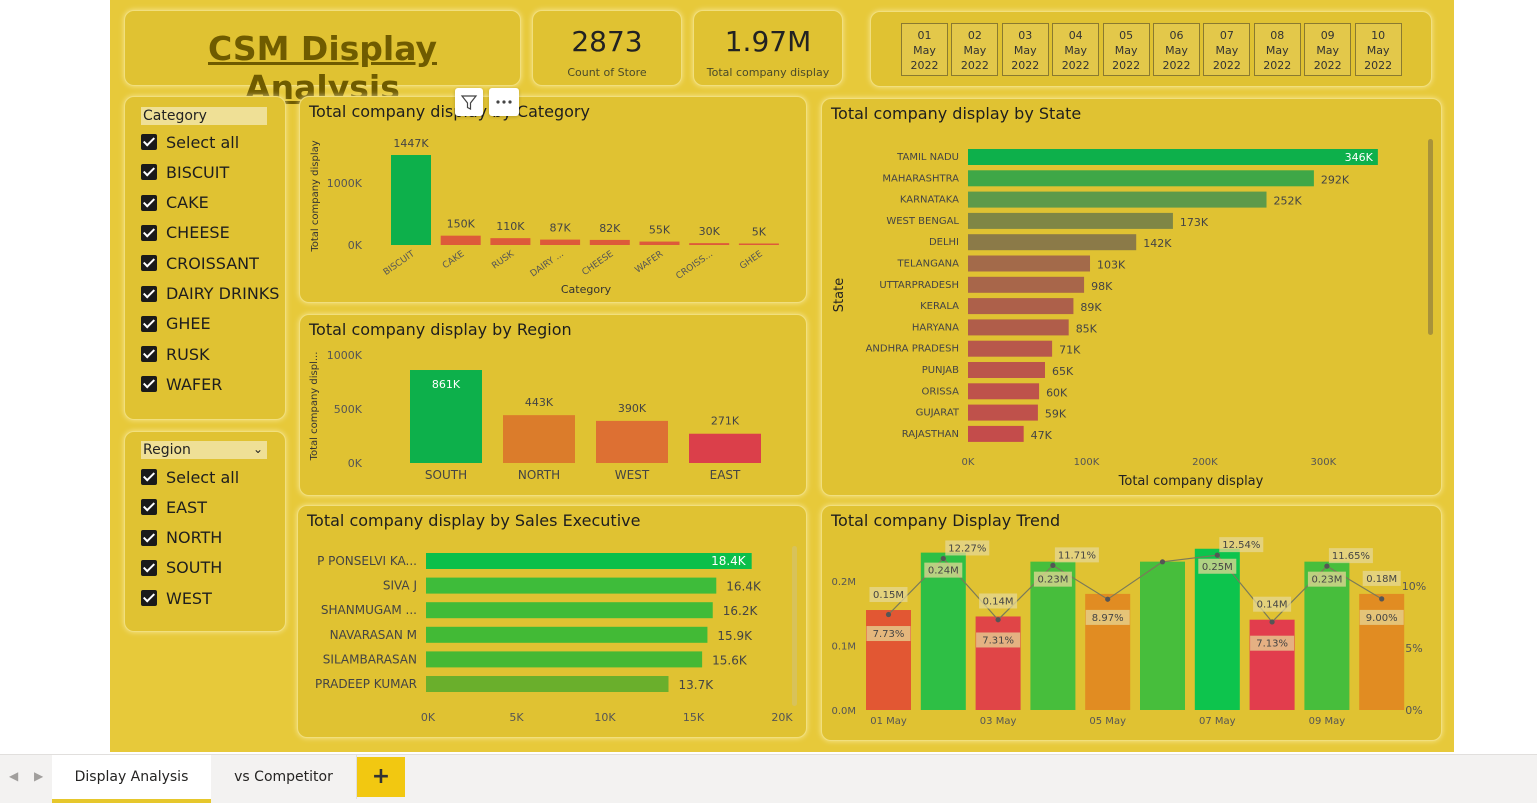 The height and width of the screenshot is (803, 1537). I want to click on x-tick-label: 03 May, so click(998, 721).